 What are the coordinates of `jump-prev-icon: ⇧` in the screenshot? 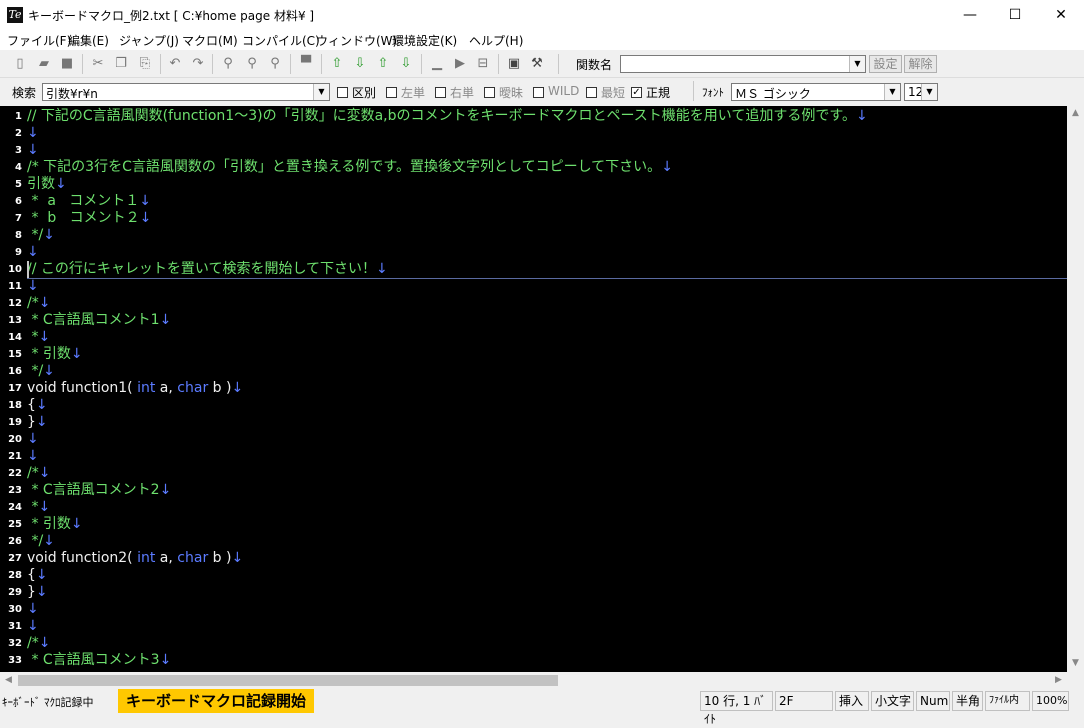 It's located at (383, 64).